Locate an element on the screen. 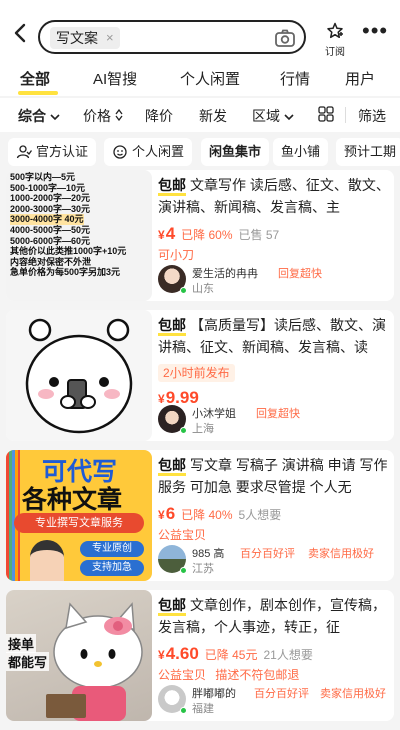  chip-official-verified: 官方认证 is located at coordinates (52, 152).